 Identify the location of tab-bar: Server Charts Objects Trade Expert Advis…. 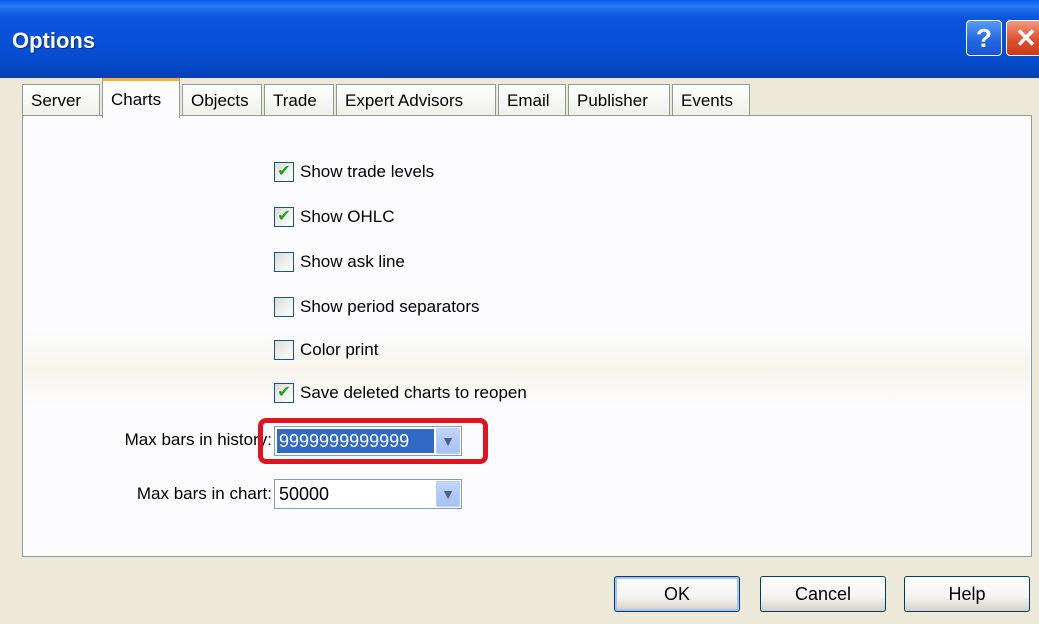
(522, 97).